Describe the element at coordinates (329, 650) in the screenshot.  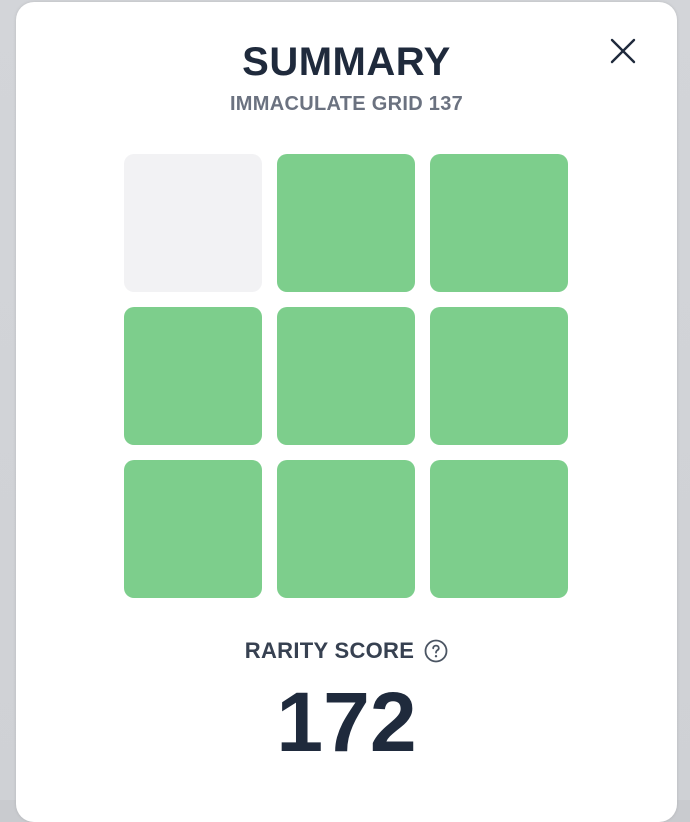
I see `rarity-score-label: RARITY SCORE` at that location.